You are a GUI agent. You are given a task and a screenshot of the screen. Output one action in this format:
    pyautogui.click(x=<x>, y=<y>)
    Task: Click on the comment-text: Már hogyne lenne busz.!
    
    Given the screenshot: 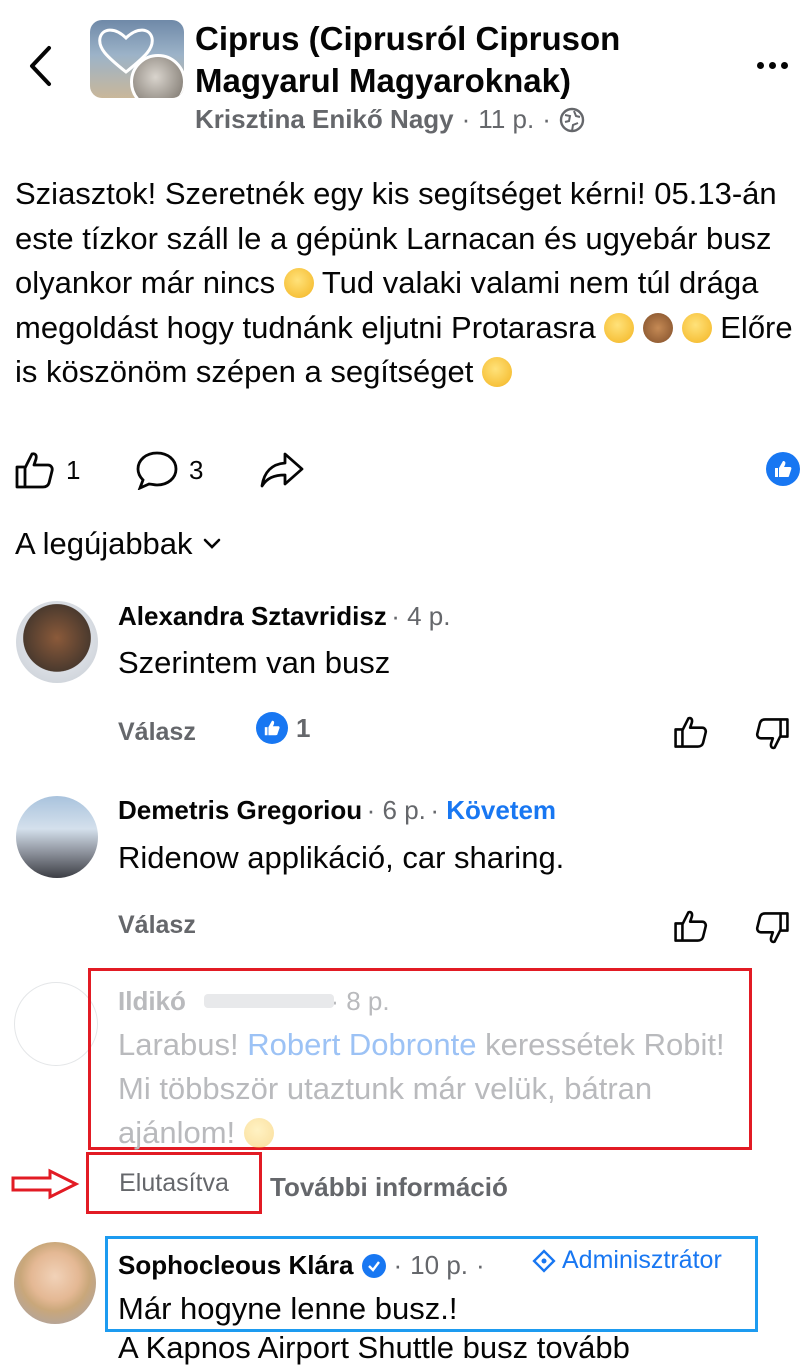 What is the action you would take?
    pyautogui.click(x=288, y=1308)
    